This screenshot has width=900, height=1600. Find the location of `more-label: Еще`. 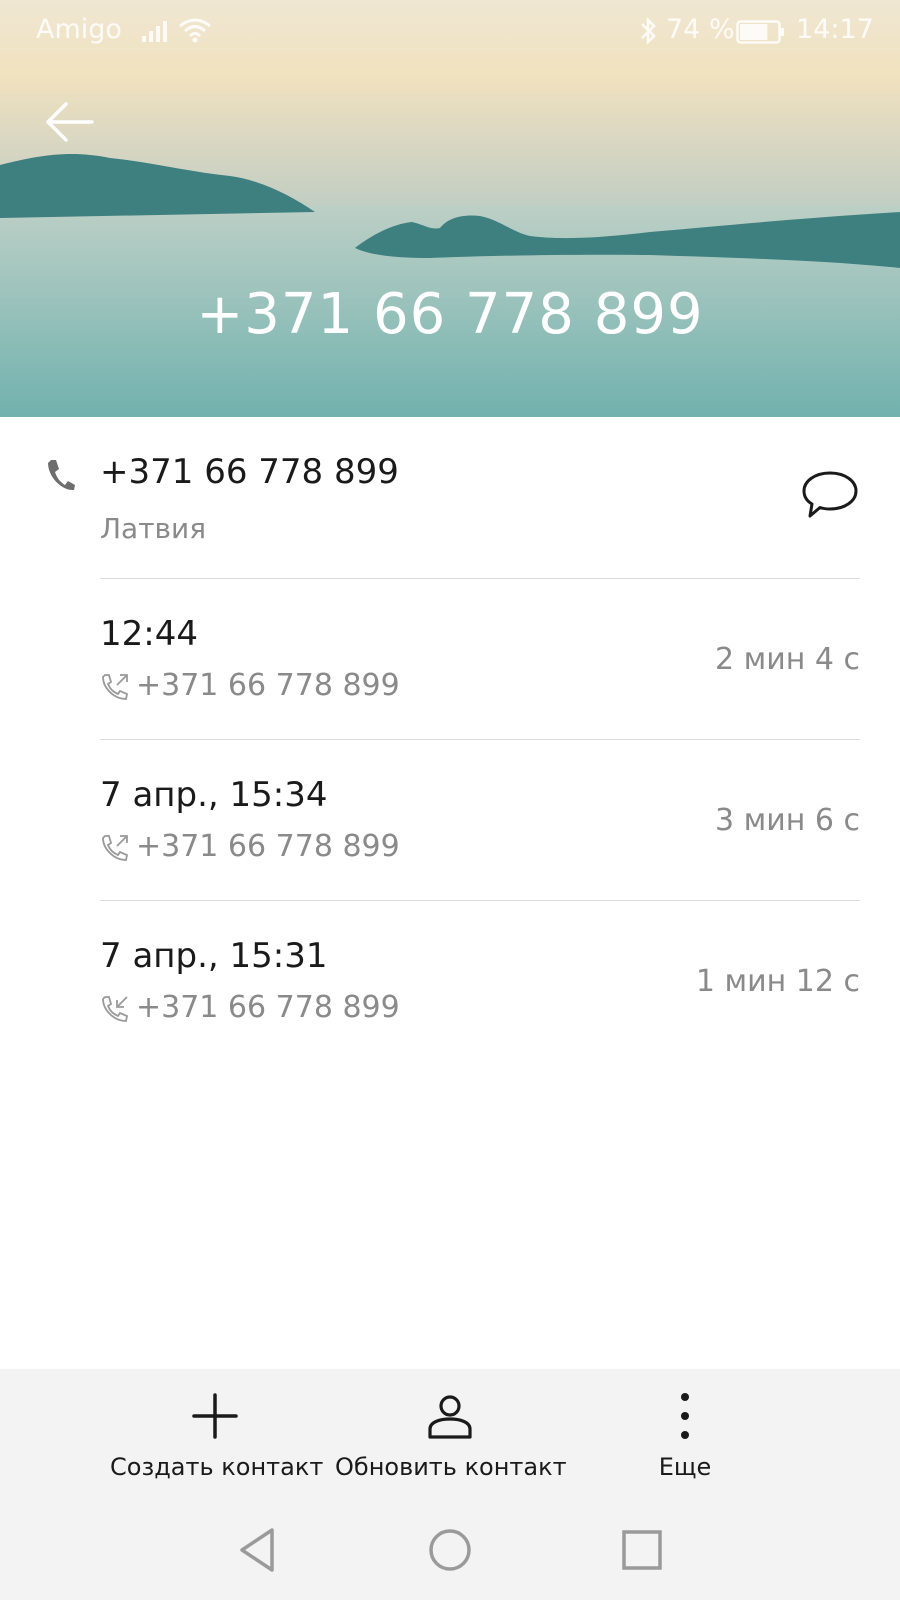

more-label: Еще is located at coordinates (685, 1467).